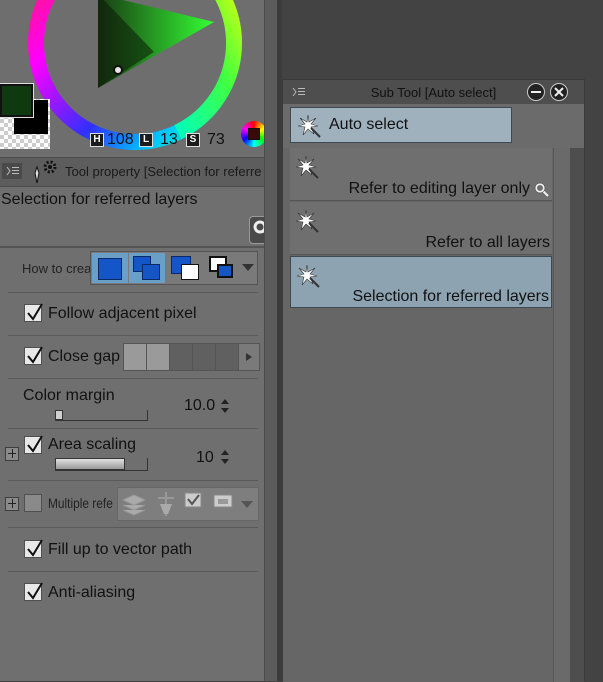  What do you see at coordinates (99, 199) in the screenshot?
I see `tool-name: Selection for referred layers` at bounding box center [99, 199].